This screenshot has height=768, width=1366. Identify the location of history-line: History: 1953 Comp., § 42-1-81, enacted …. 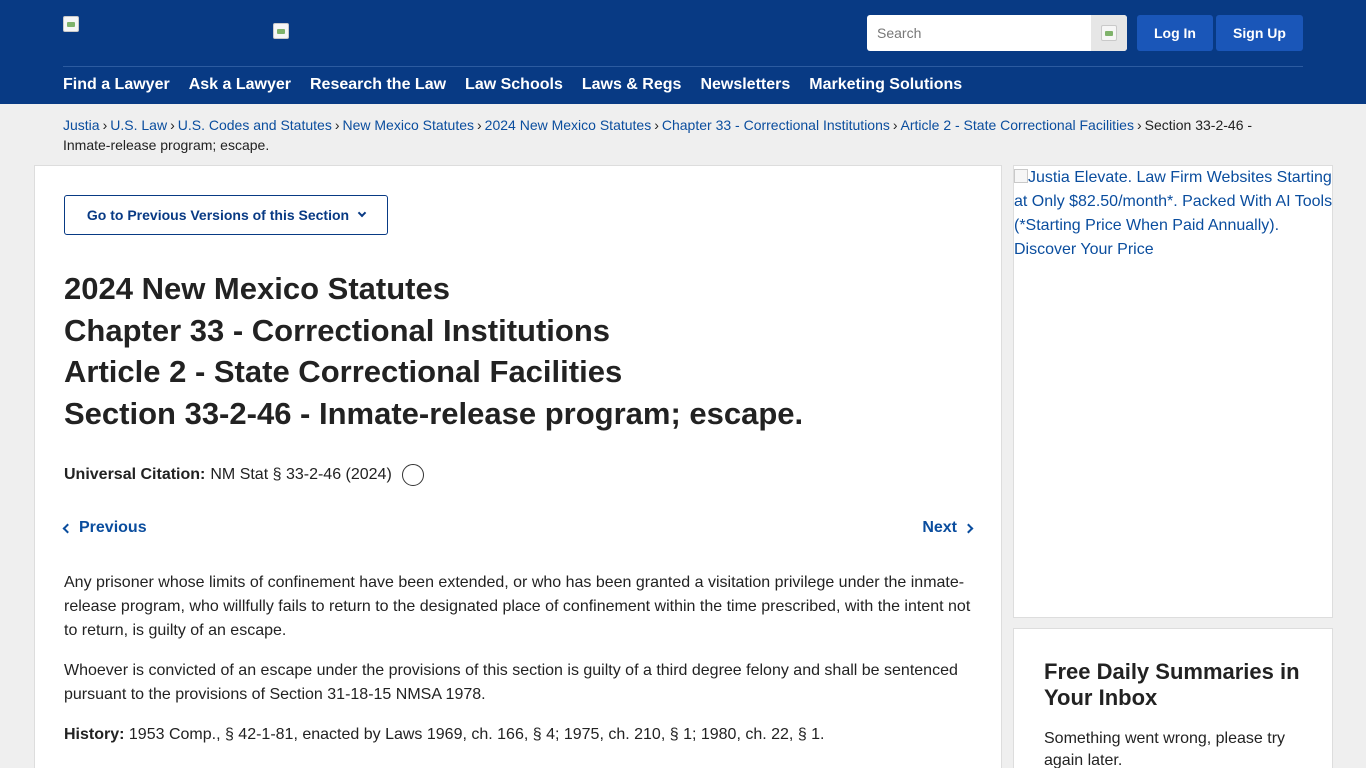
(519, 735).